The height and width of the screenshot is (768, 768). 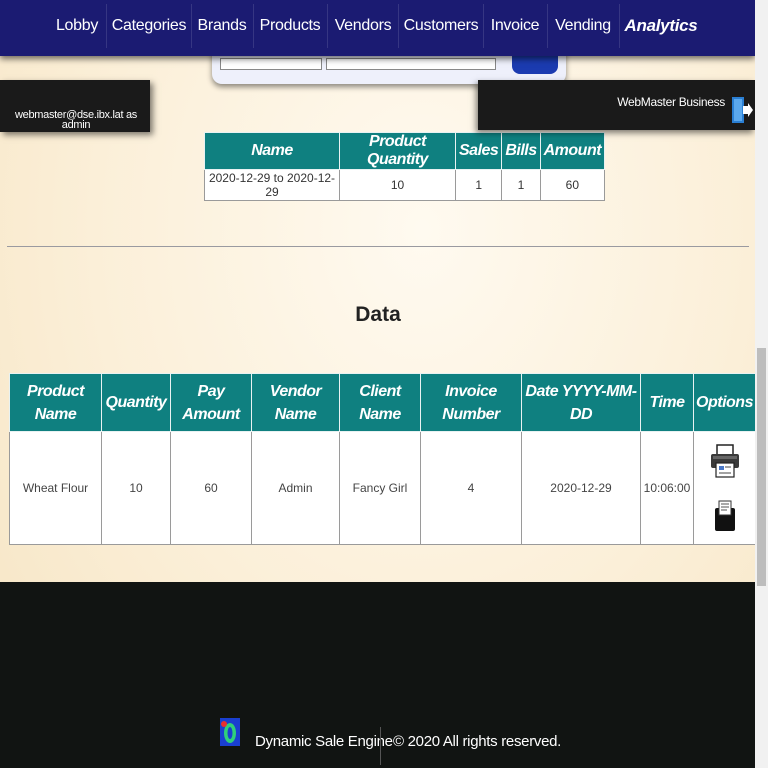 What do you see at coordinates (380, 746) in the screenshot?
I see `footer-divider` at bounding box center [380, 746].